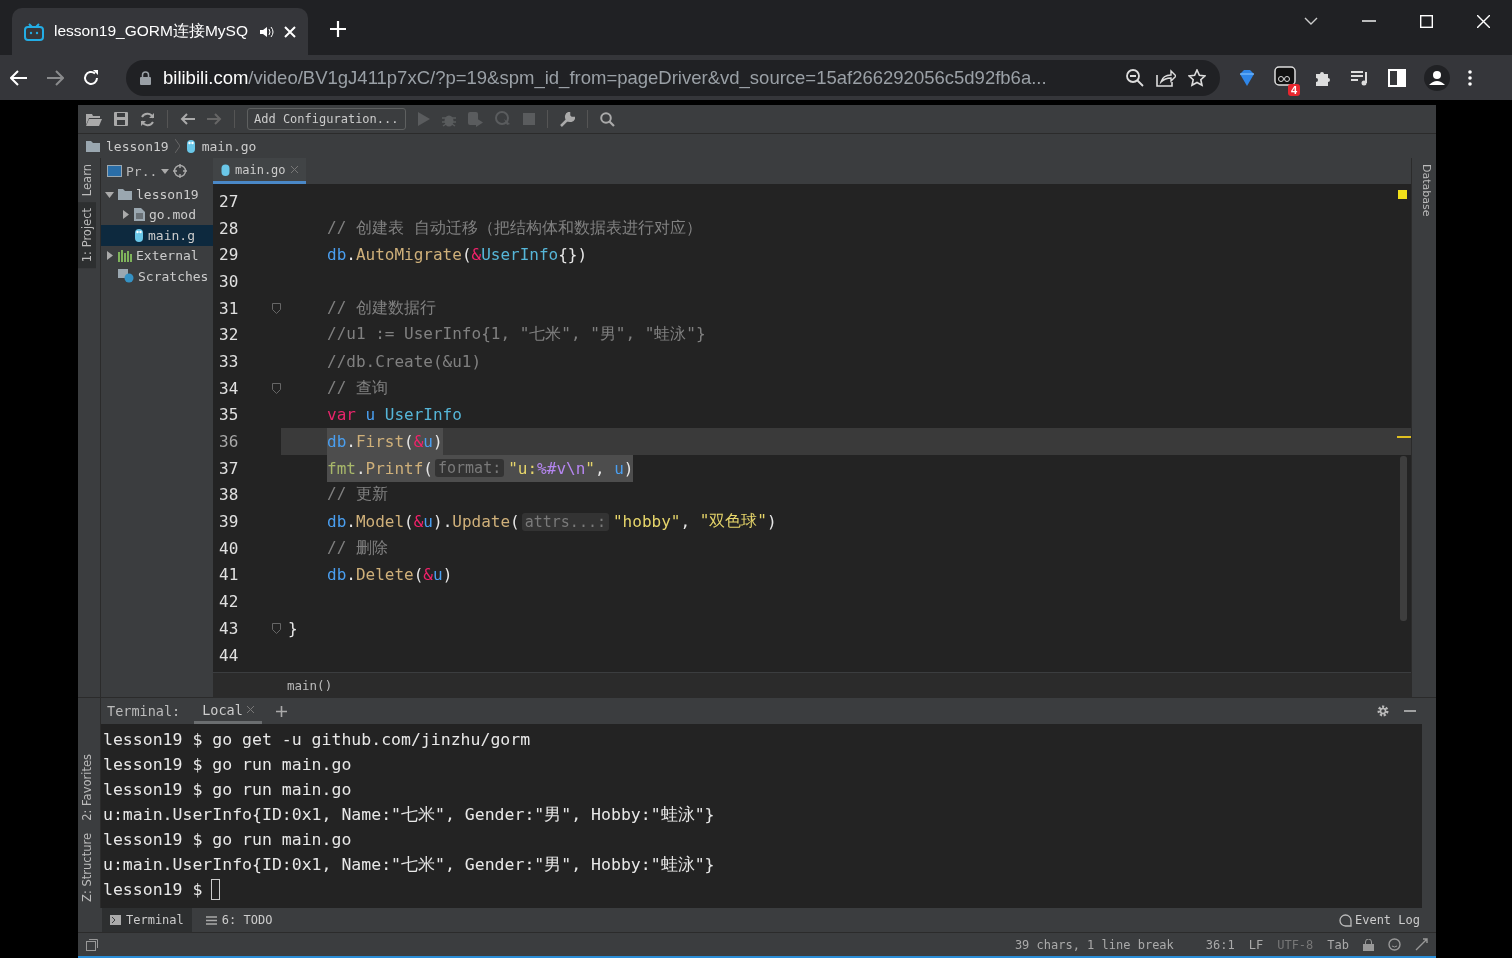  What do you see at coordinates (1094, 944) in the screenshot?
I see `status-item: 39 chars, 1 line break` at bounding box center [1094, 944].